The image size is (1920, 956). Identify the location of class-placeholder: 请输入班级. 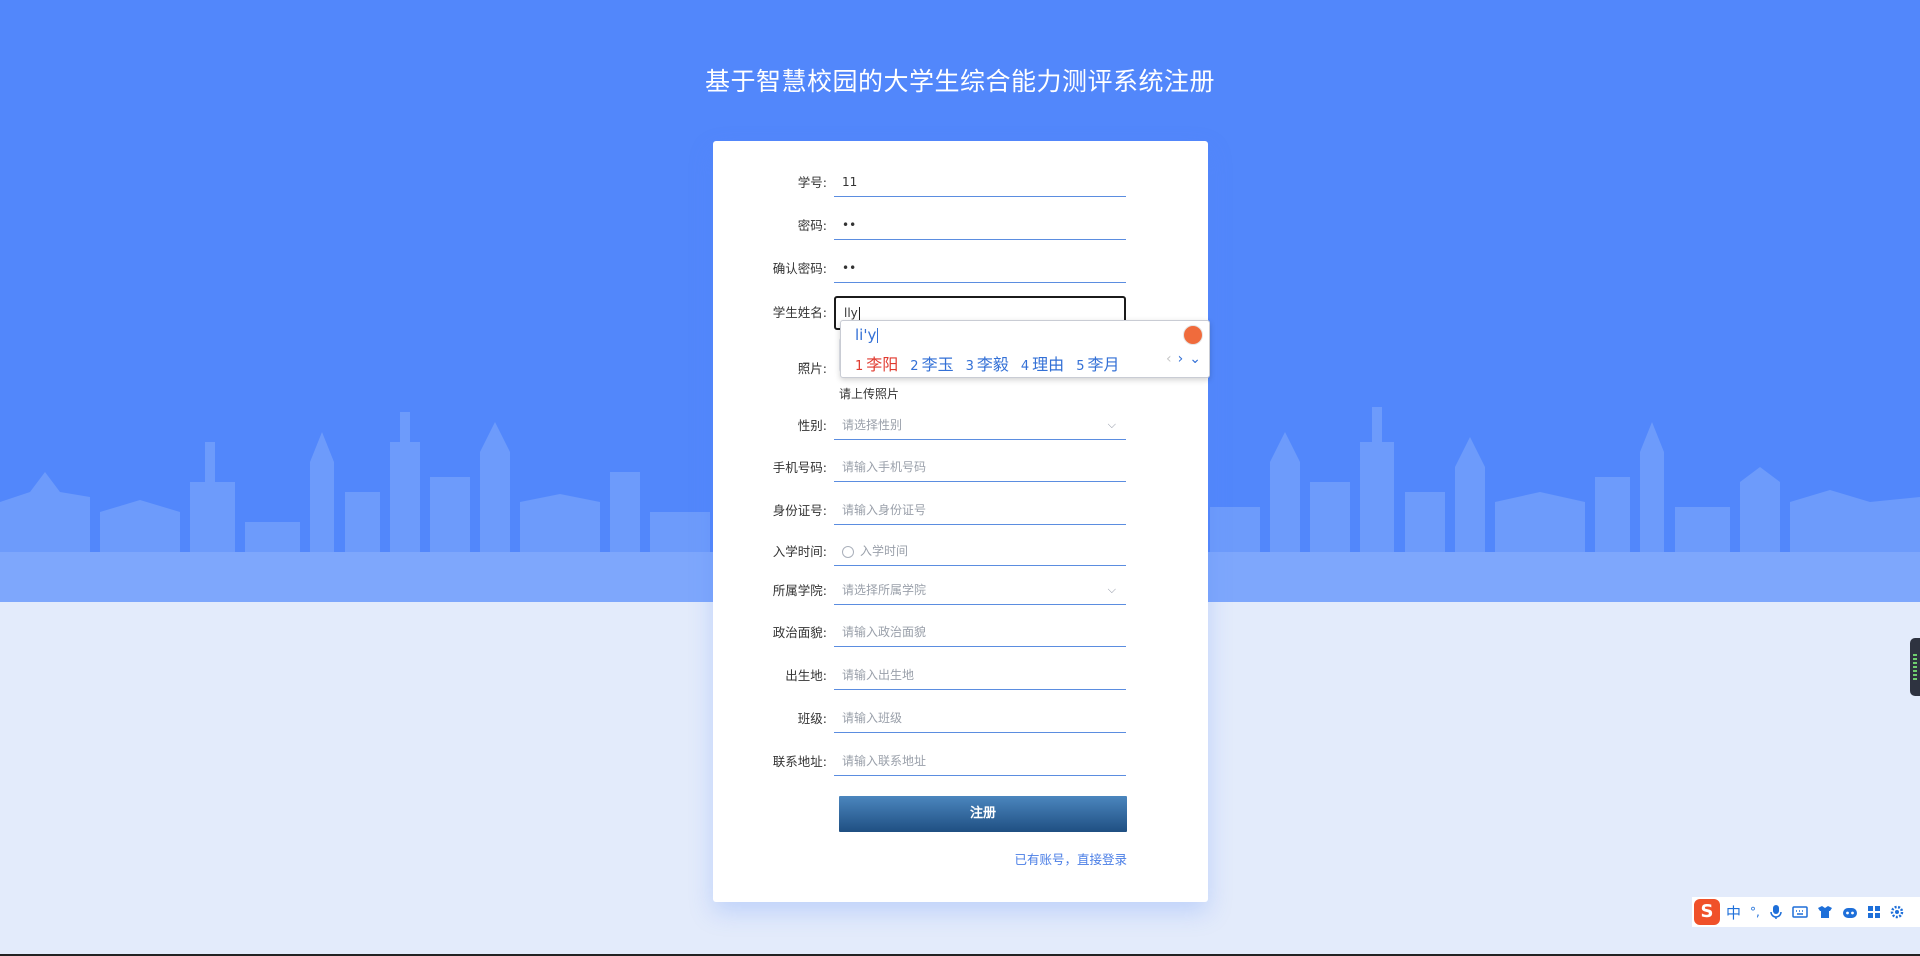
(872, 718).